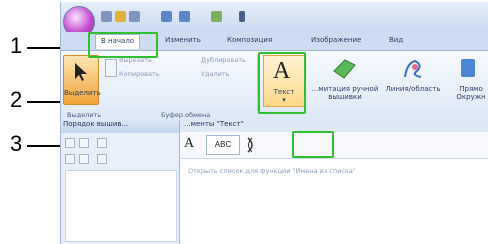 The height and width of the screenshot is (244, 488). I want to click on copy-button: Копировать, so click(139, 74).